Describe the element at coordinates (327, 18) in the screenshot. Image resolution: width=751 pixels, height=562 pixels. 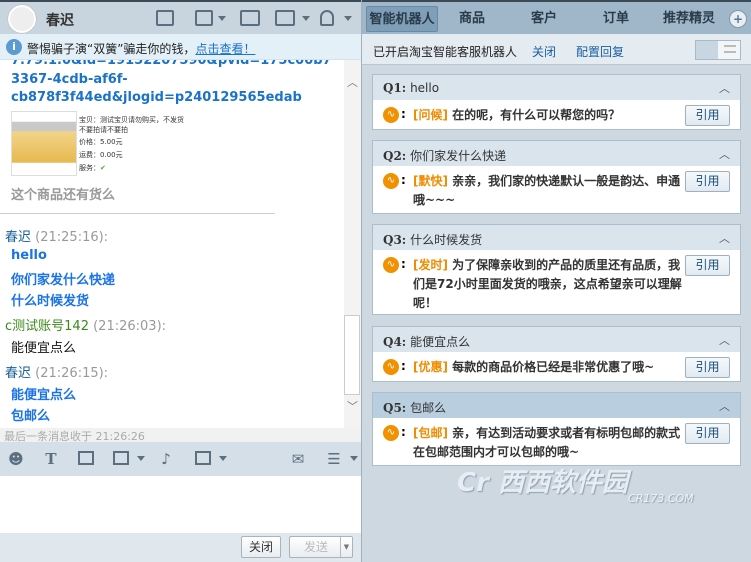
I see `alert-icon` at that location.